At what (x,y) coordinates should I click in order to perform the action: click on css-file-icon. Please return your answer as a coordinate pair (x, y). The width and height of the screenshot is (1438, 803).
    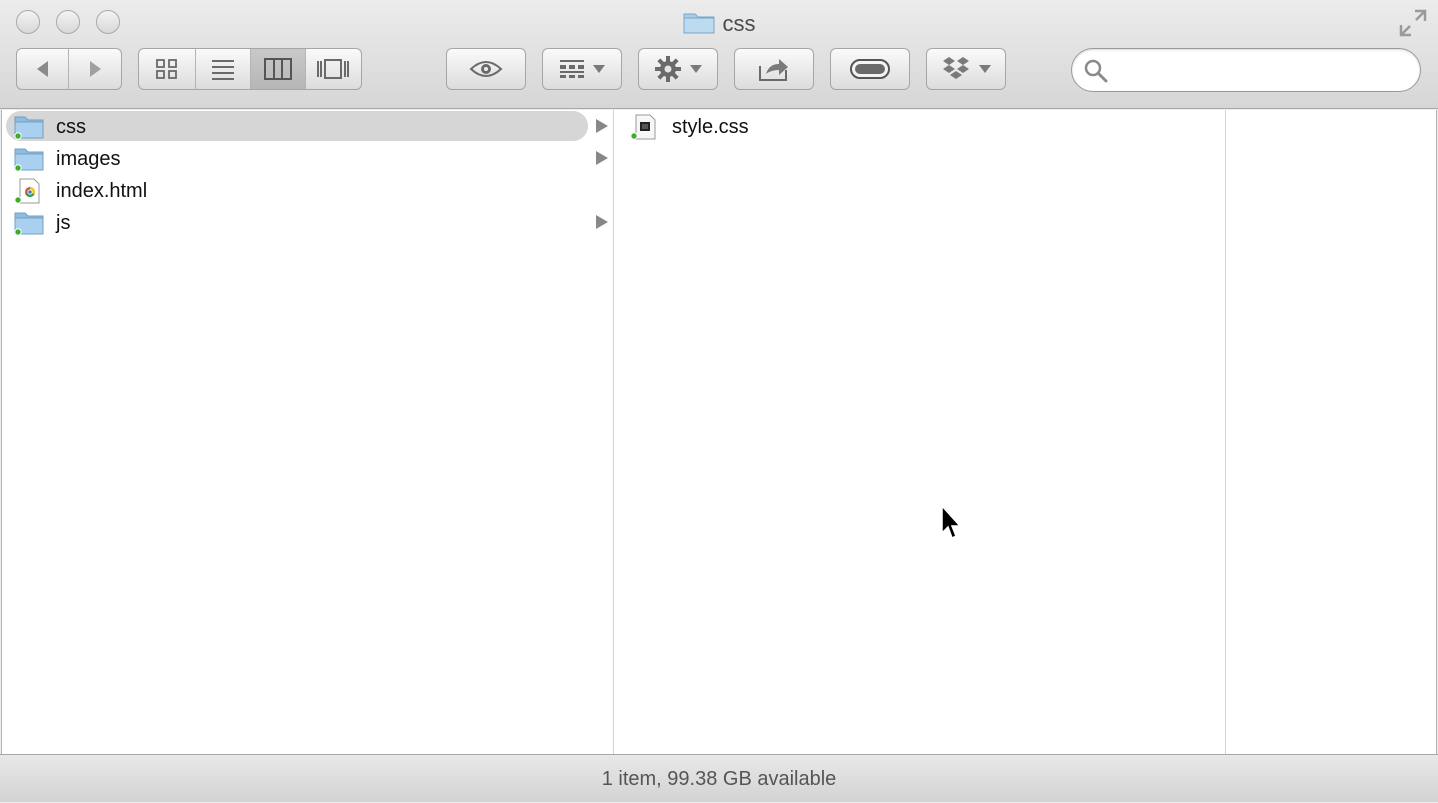
    Looking at the image, I should click on (645, 127).